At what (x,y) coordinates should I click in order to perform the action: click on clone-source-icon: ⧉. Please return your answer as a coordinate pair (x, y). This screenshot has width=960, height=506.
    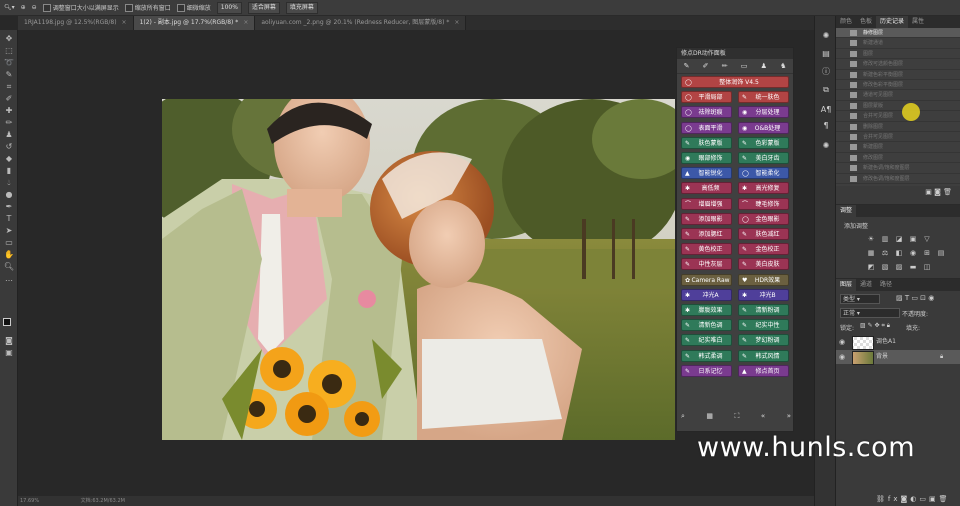
    Looking at the image, I should click on (826, 90).